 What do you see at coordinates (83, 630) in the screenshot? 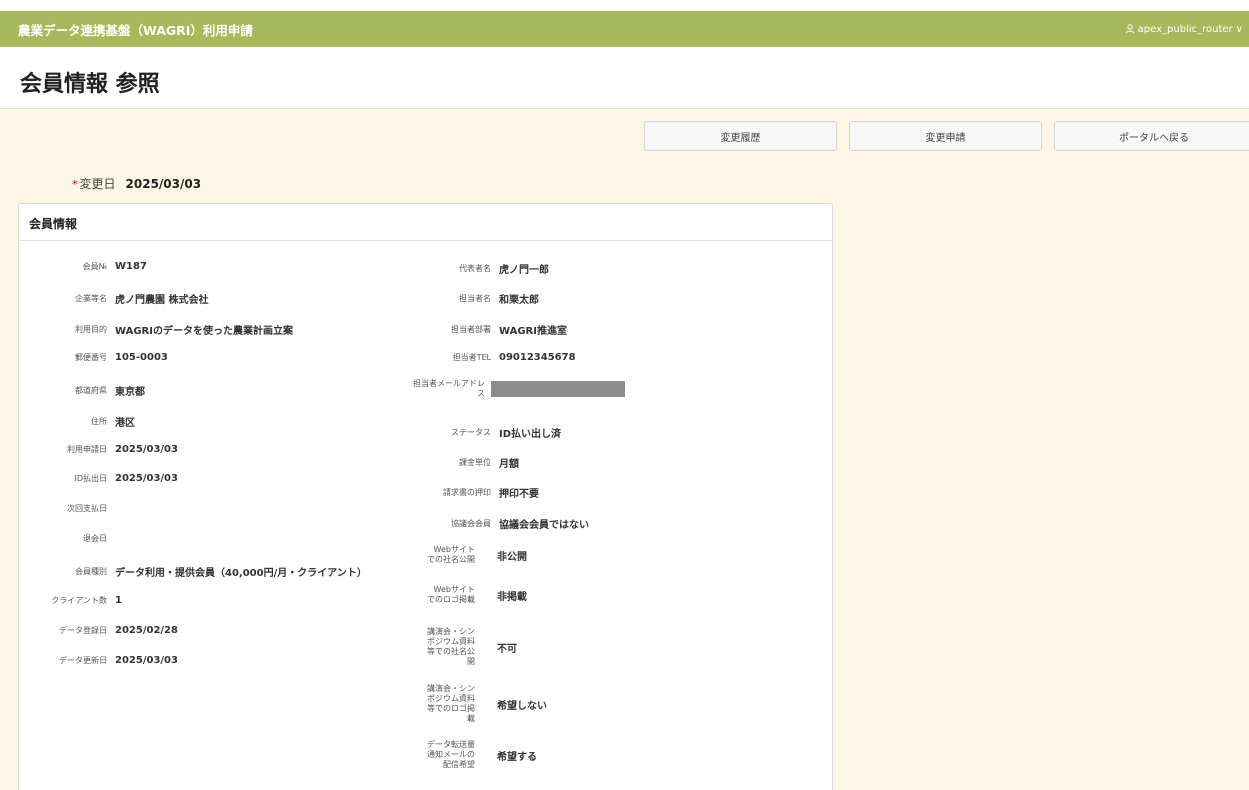
I see `field-label: データ登録日` at bounding box center [83, 630].